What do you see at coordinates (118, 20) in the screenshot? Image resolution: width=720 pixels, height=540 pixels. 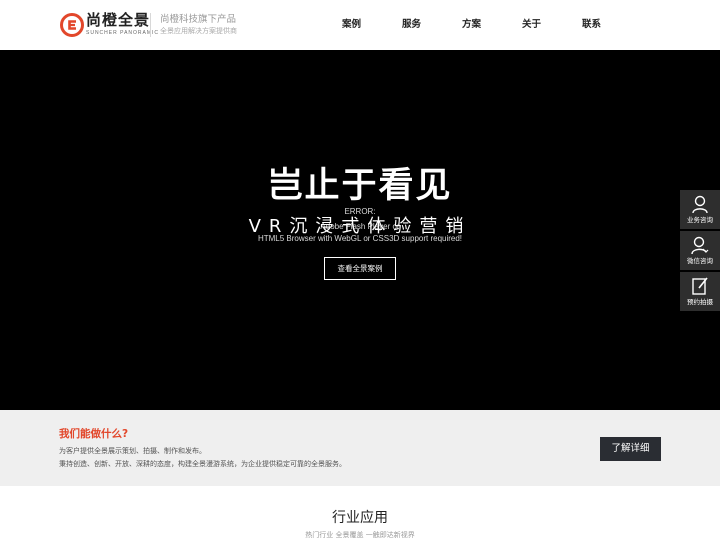 I see `brand-name-cn: 尚橙全景` at bounding box center [118, 20].